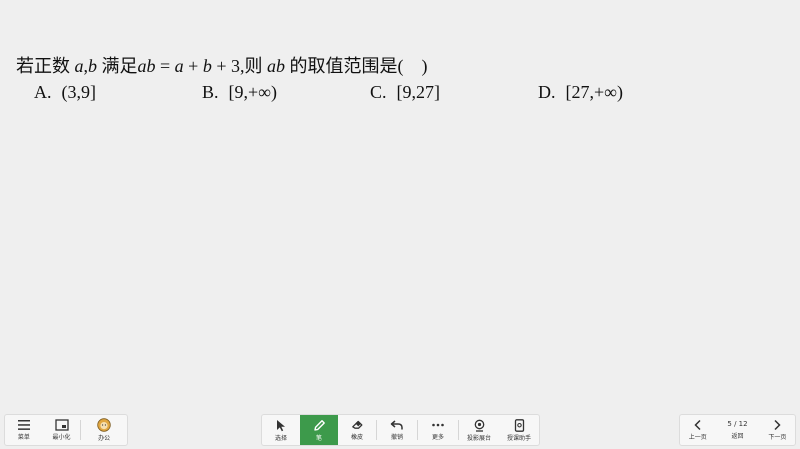 Image resolution: width=800 pixels, height=449 pixels. I want to click on center-toolbar: 选择 笔 橡皮 撤销 更多 投影展台 授课助手, so click(400, 430).